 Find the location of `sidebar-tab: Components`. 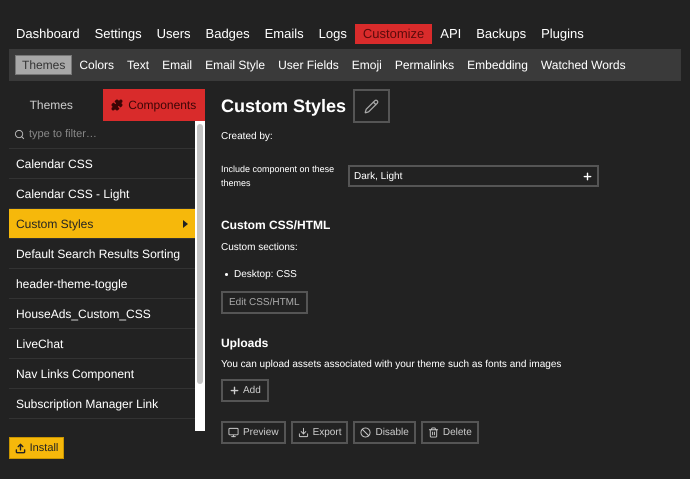

sidebar-tab: Components is located at coordinates (153, 105).